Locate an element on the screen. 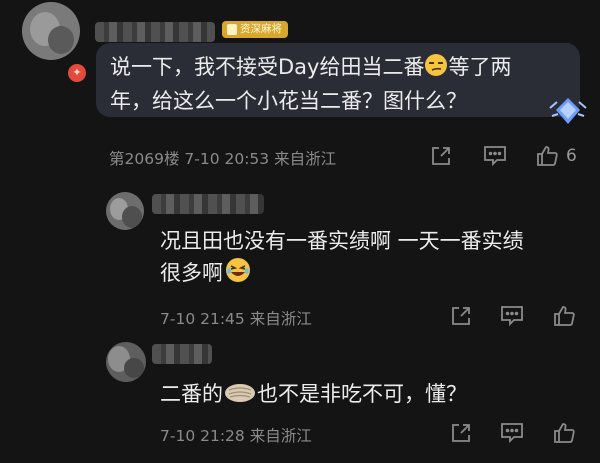 The image size is (600, 463). reply-meta: 7-10 21:45 来自浙江 is located at coordinates (236, 319).